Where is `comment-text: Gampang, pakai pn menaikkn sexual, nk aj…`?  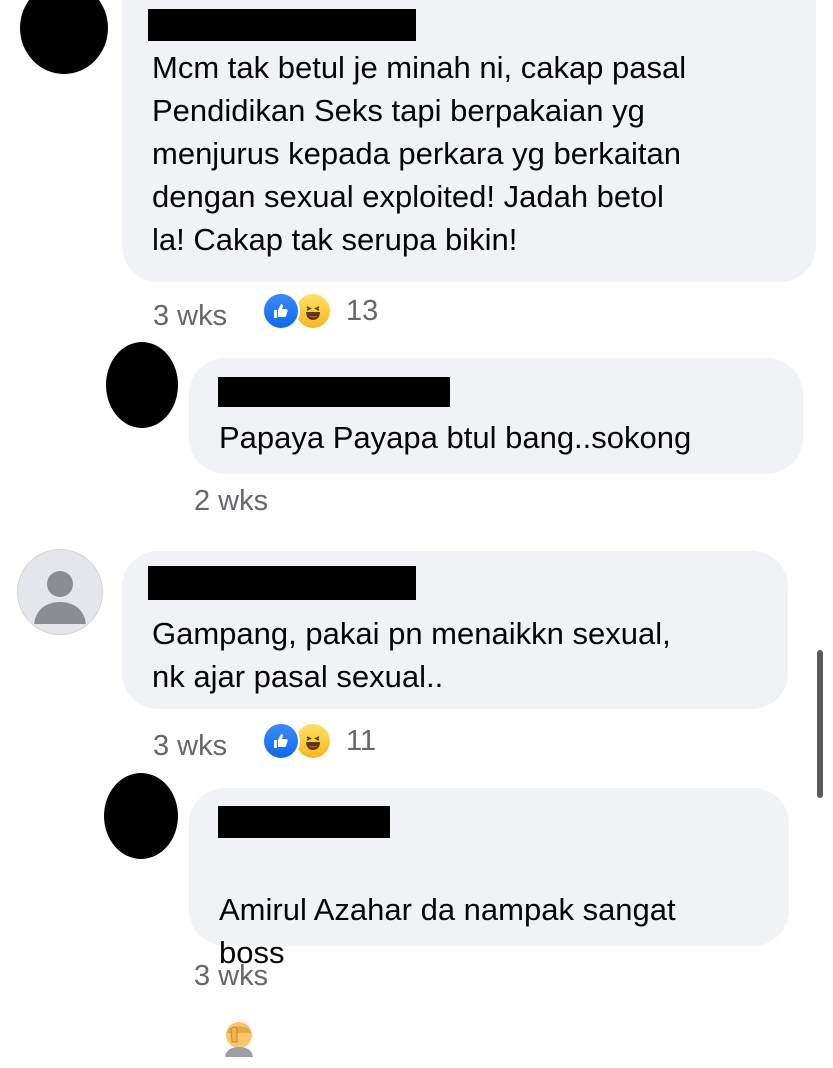
comment-text: Gampang, pakai pn menaikkn sexual, nk aj… is located at coordinates (411, 655).